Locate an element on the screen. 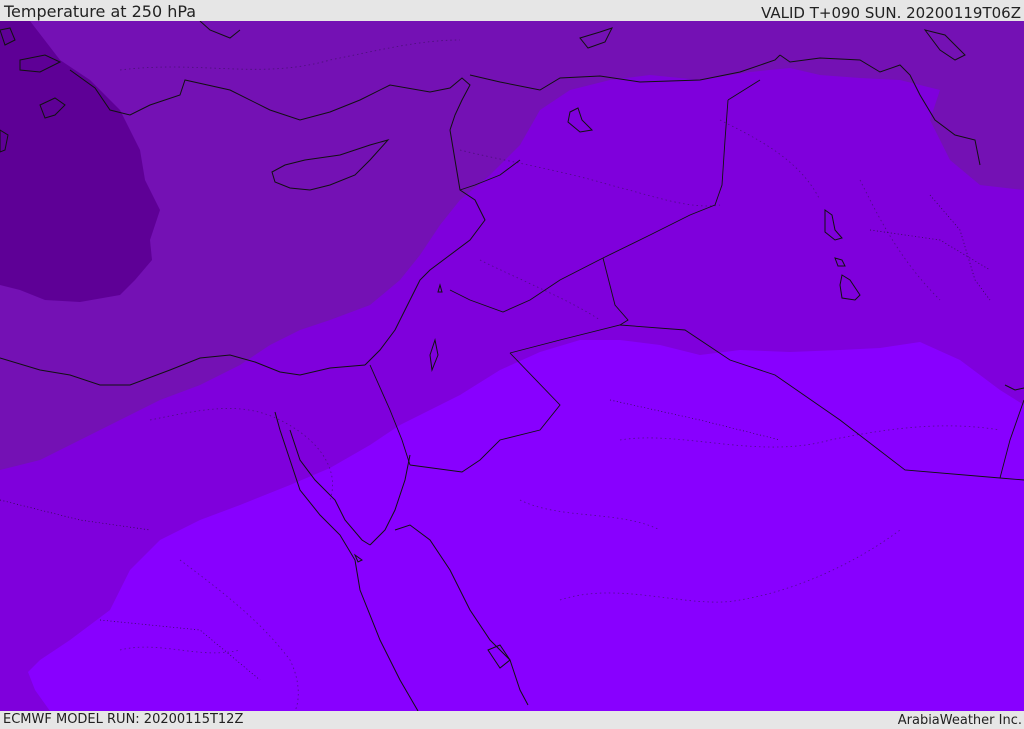 This screenshot has width=1024, height=729. map-title: Temperature at 250 hPa is located at coordinates (100, 11).